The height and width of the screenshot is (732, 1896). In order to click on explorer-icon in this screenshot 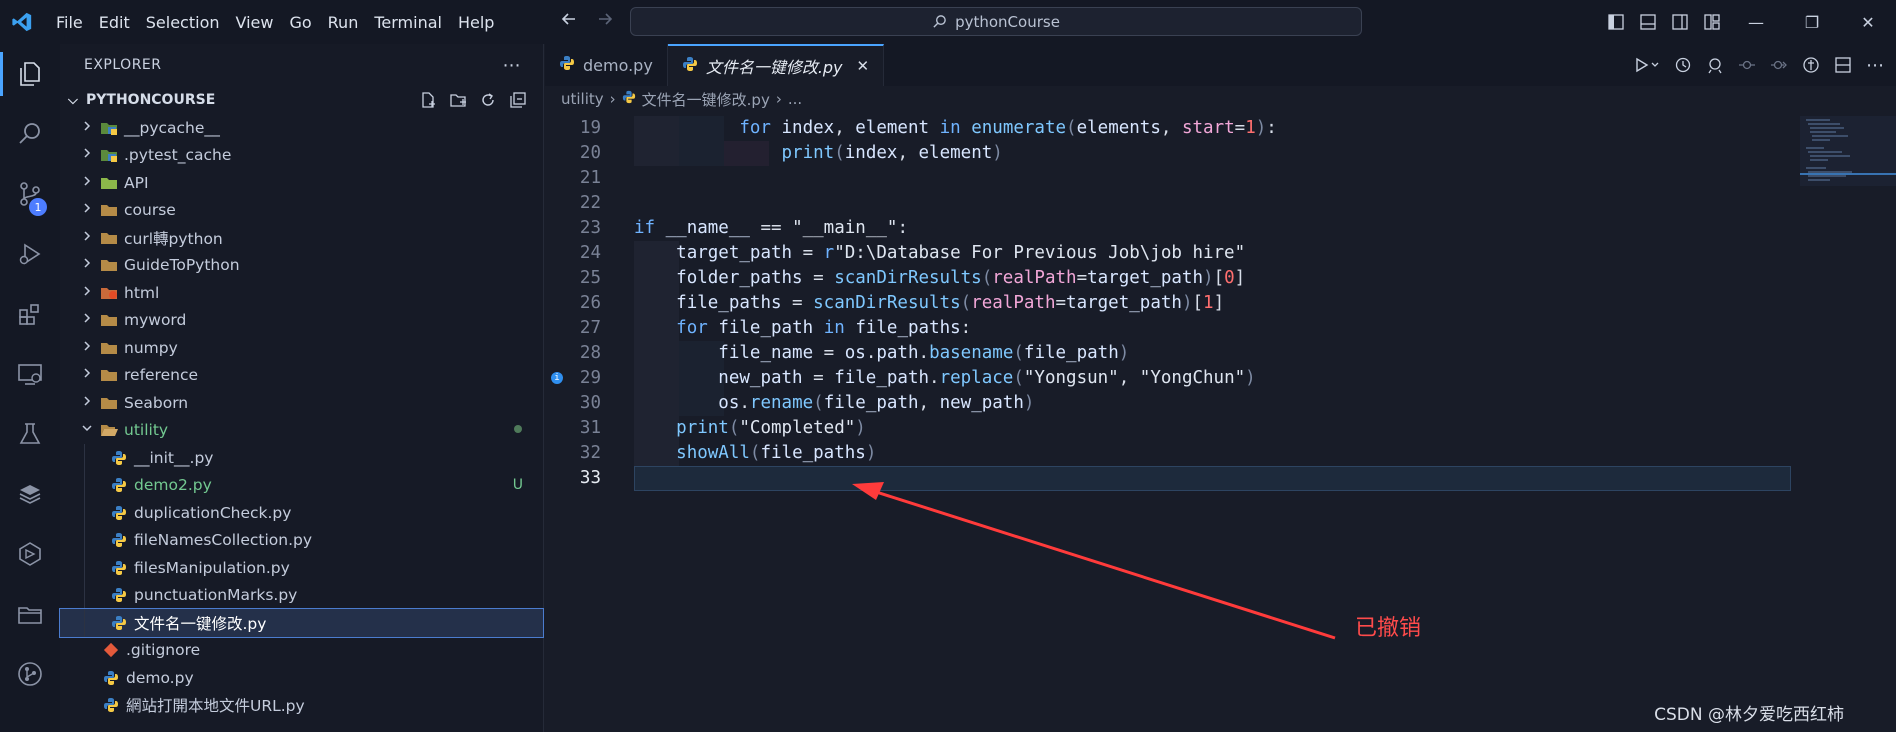, I will do `click(30, 74)`.